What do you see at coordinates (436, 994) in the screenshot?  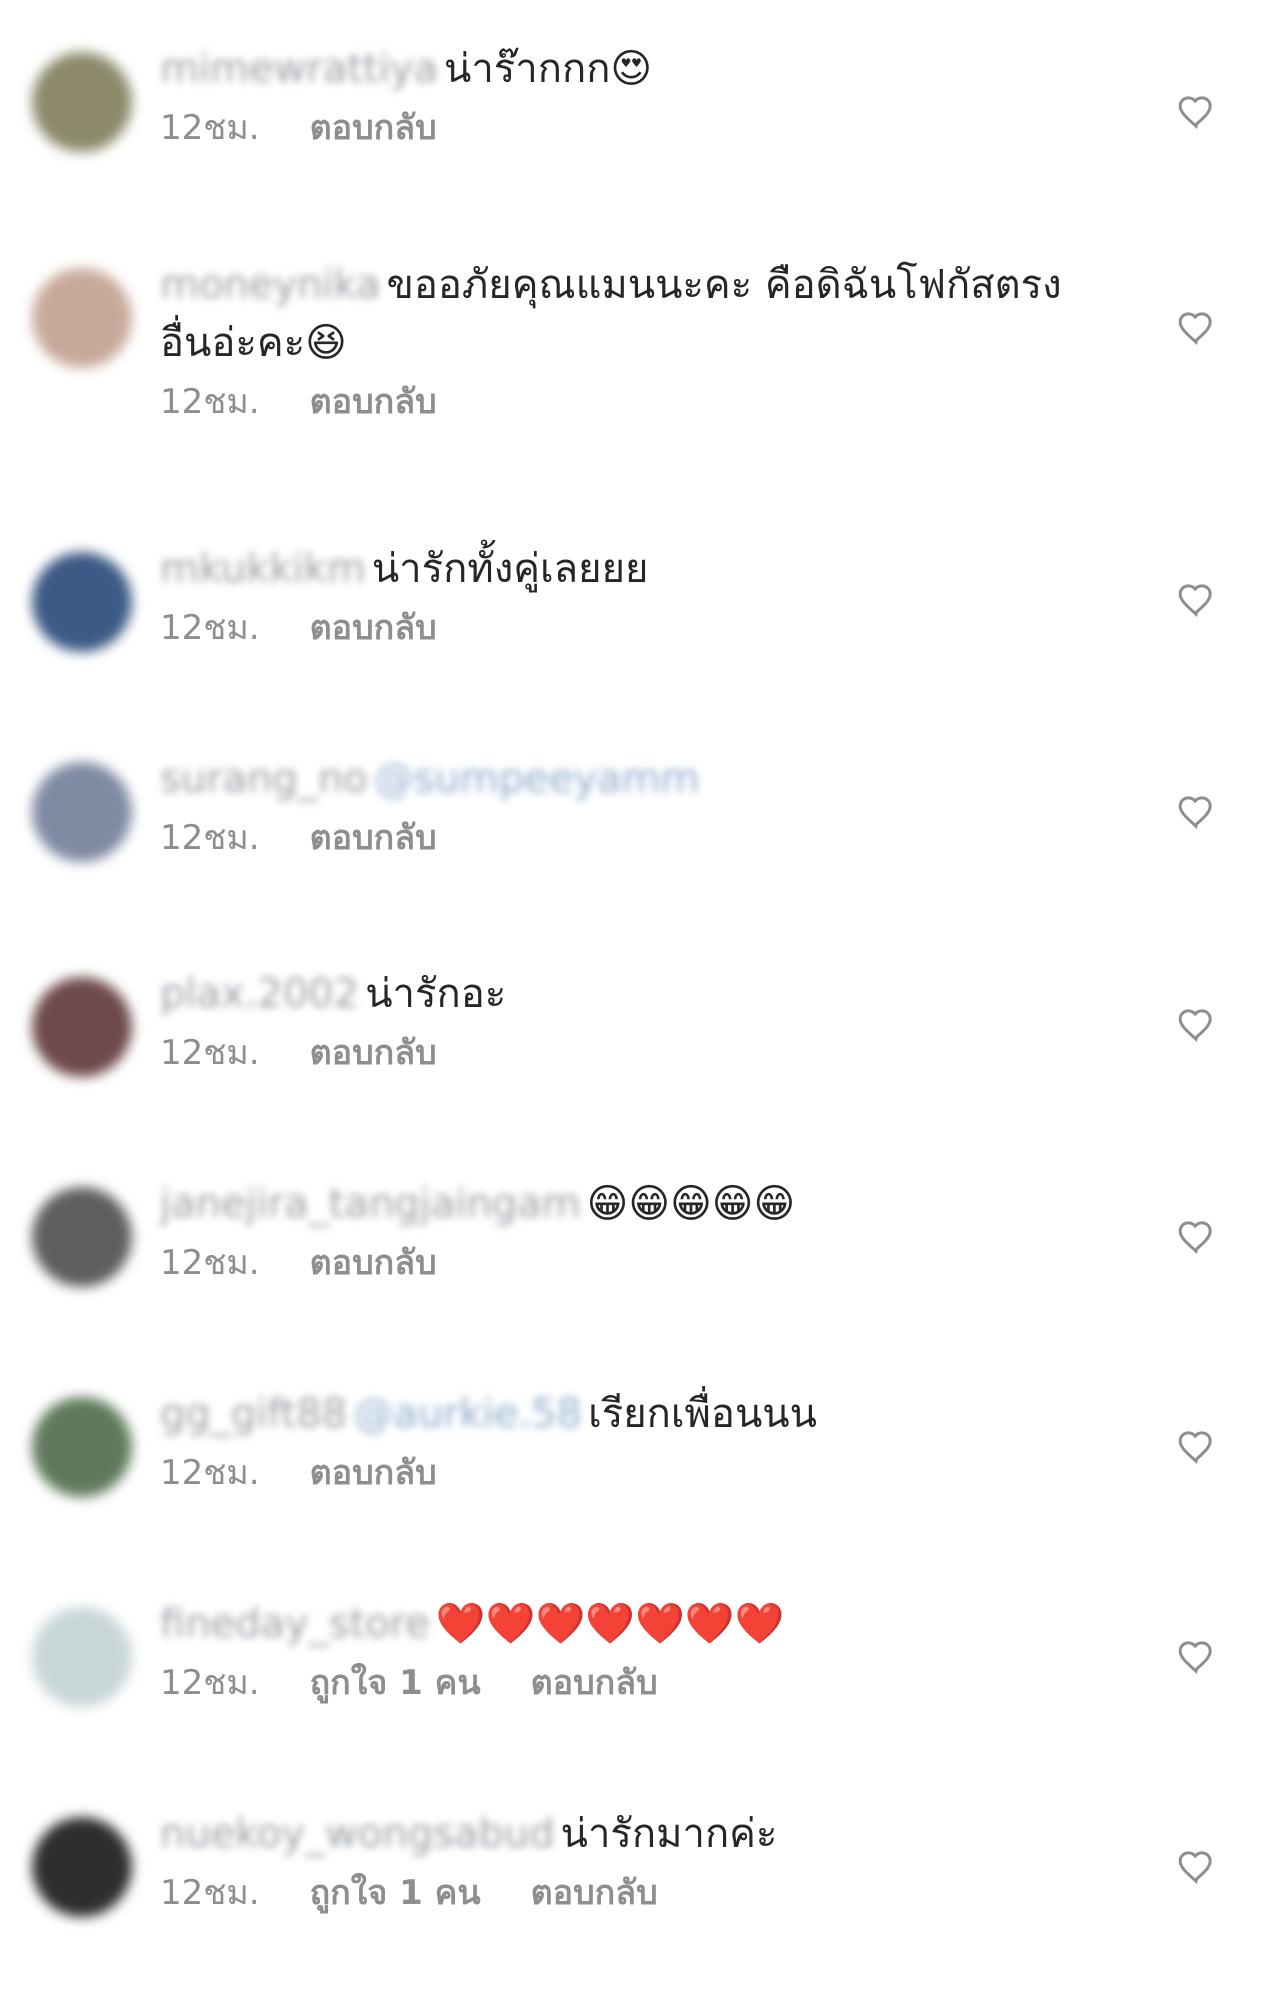 I see `comment-text: น่ารักอะ` at bounding box center [436, 994].